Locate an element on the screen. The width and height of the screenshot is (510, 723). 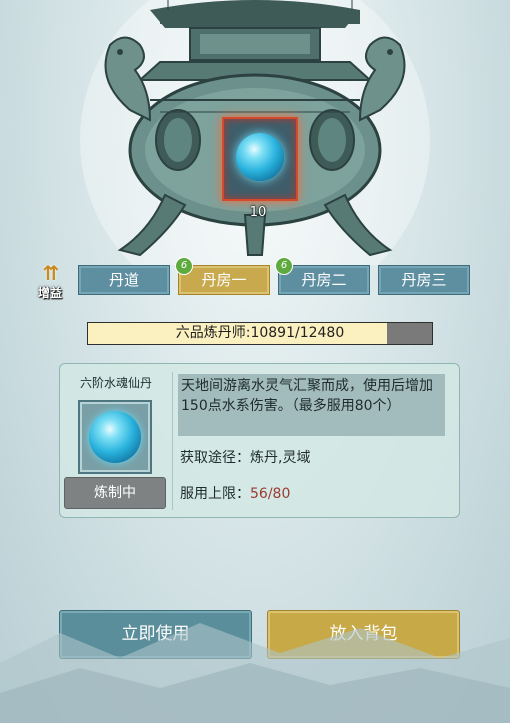
divider is located at coordinates (172, 441).